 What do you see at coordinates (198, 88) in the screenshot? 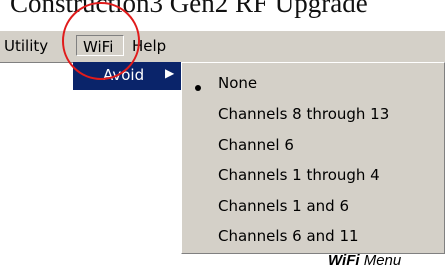
I see `selected-bullet-icon` at bounding box center [198, 88].